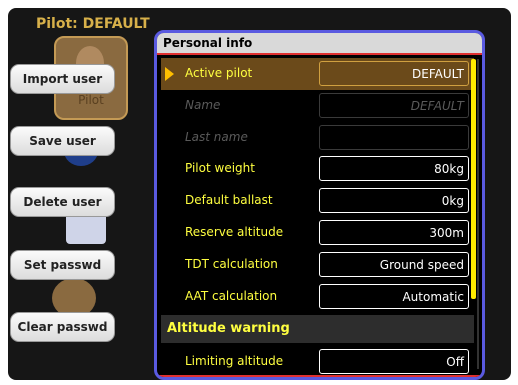 The width and height of the screenshot is (518, 385). What do you see at coordinates (62, 202) in the screenshot?
I see `delete-user-button: Delete user` at bounding box center [62, 202].